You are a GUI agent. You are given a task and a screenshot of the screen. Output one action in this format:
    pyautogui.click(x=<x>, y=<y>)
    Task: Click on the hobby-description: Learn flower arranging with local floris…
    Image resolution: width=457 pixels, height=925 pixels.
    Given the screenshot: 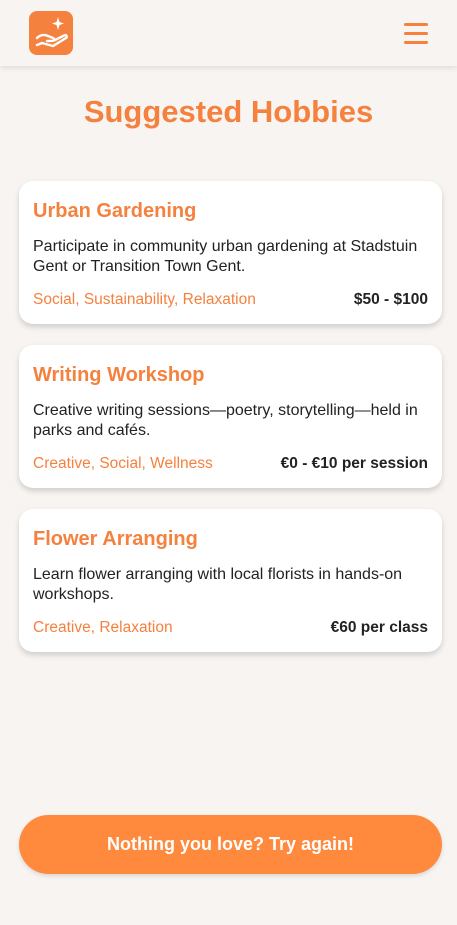 What is the action you would take?
    pyautogui.click(x=218, y=584)
    